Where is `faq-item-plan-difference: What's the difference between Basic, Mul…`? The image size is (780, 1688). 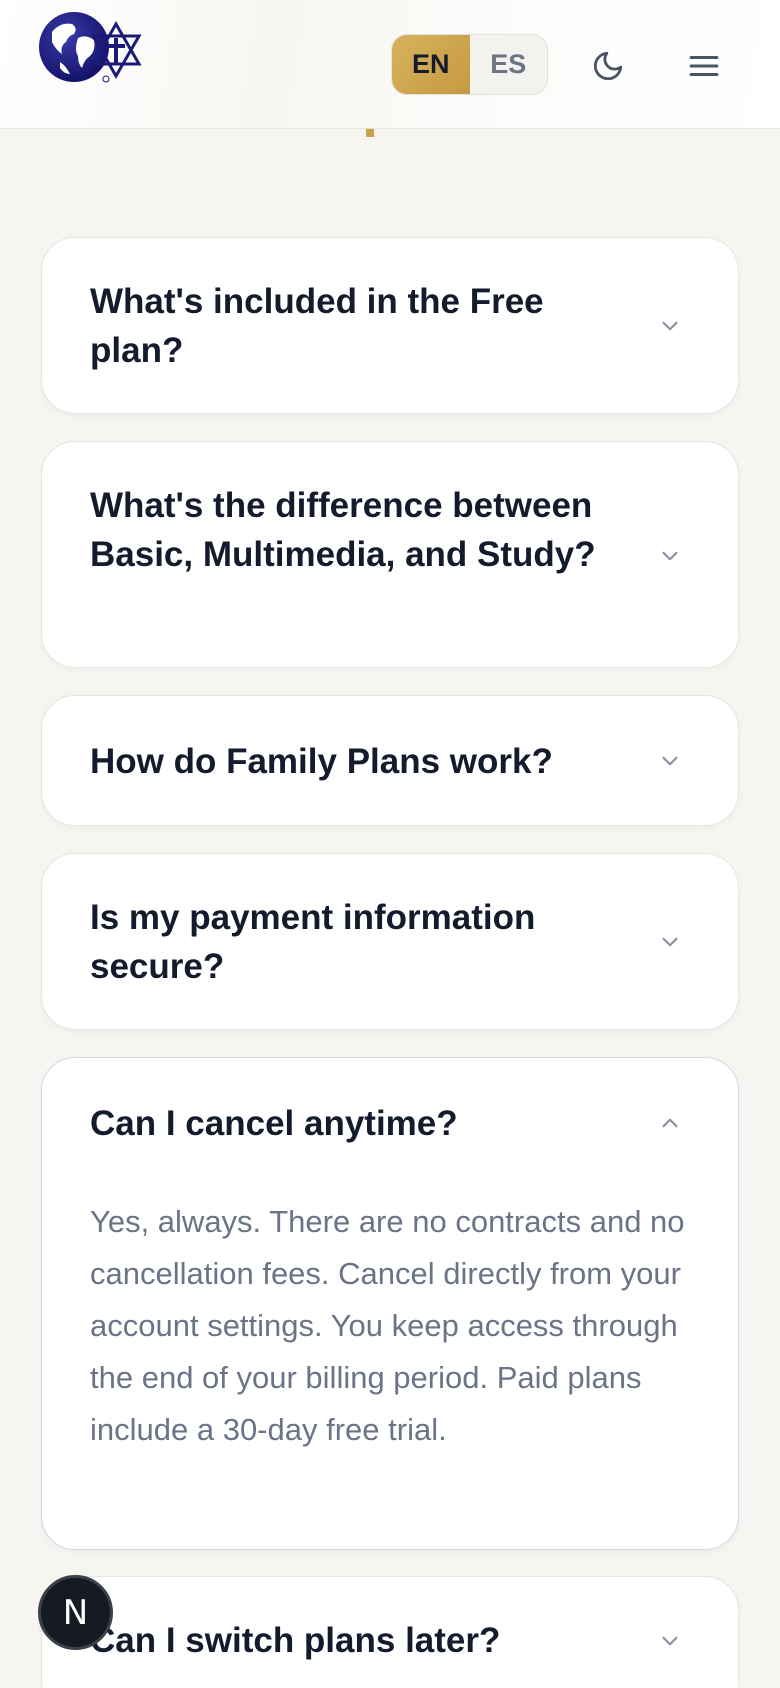
faq-item-plan-difference: What's the difference between Basic, Mul… is located at coordinates (390, 554).